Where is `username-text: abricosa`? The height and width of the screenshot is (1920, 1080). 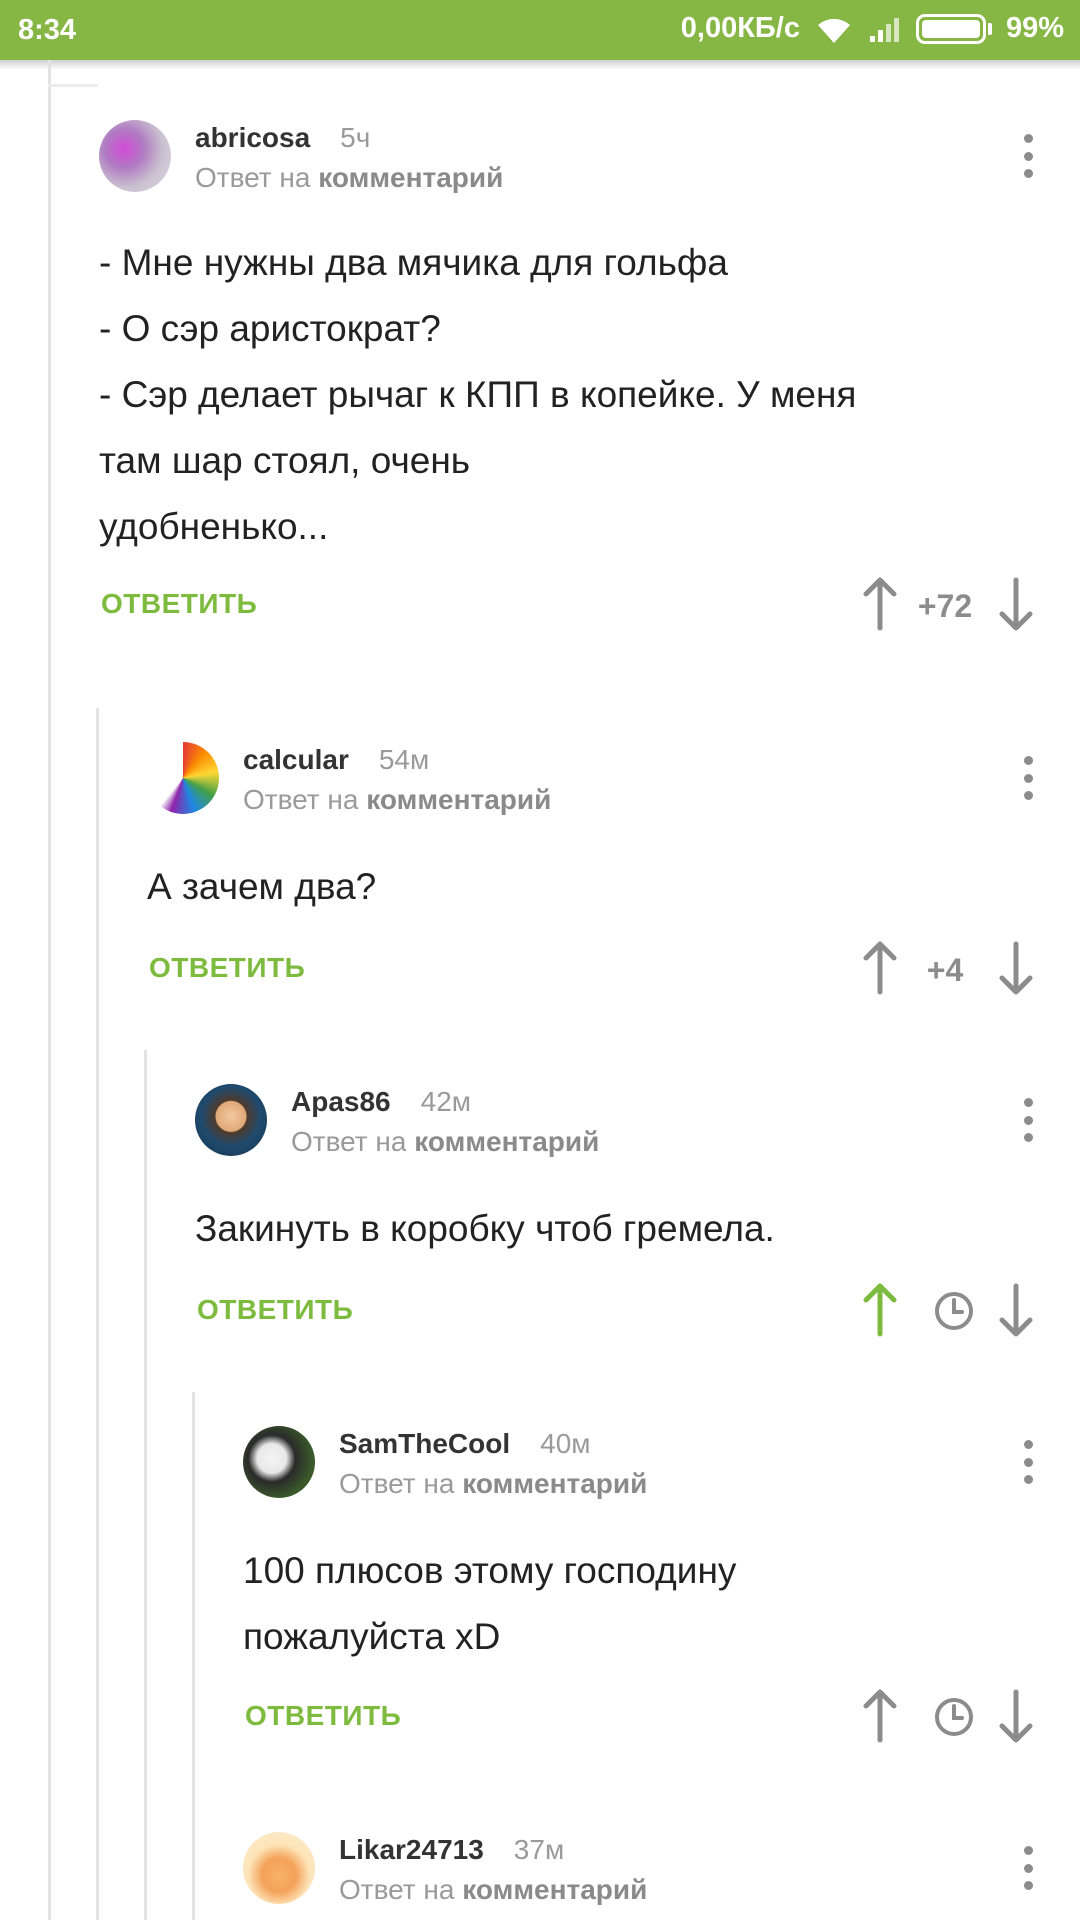
username-text: abricosa is located at coordinates (252, 137).